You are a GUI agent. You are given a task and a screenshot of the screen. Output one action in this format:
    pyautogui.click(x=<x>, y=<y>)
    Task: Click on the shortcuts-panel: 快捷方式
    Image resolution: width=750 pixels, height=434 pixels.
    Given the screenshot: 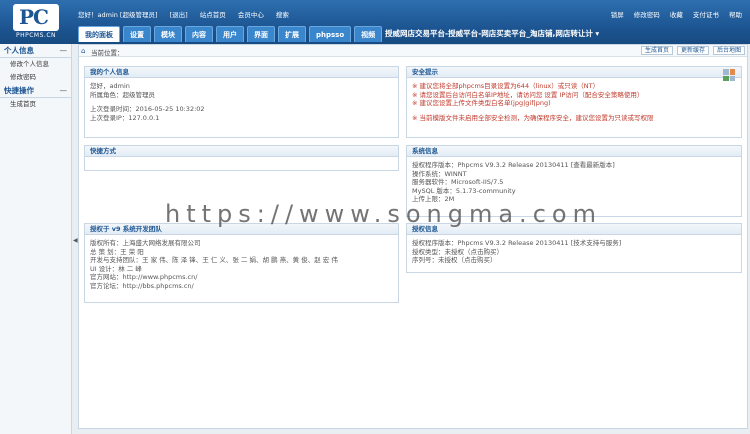 What is the action you would take?
    pyautogui.click(x=241, y=158)
    